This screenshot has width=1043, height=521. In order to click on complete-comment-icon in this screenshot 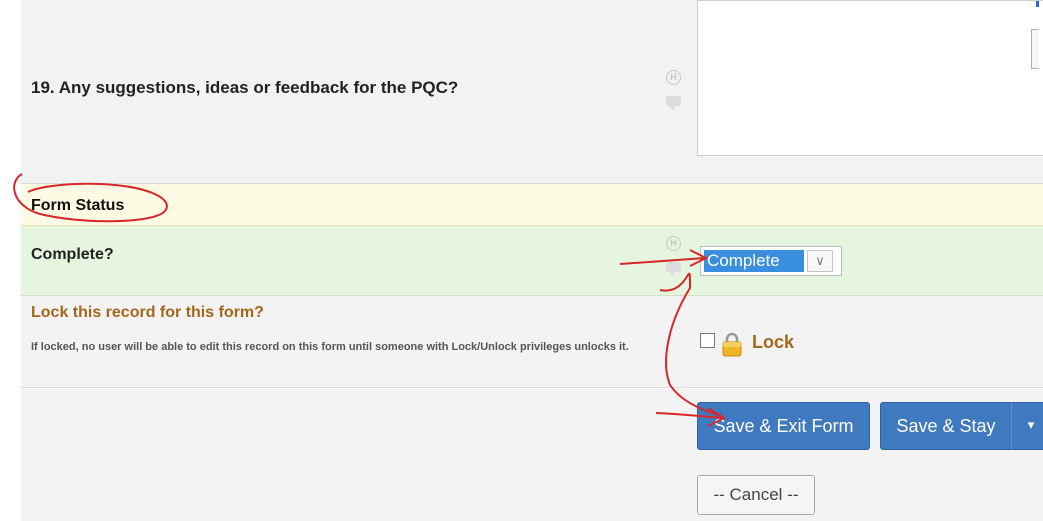, I will do `click(673, 269)`.